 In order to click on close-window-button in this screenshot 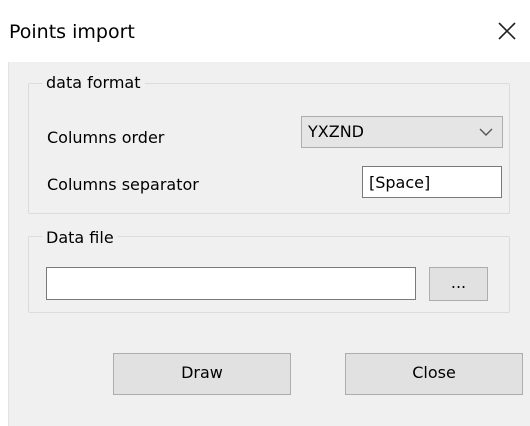, I will do `click(507, 31)`.